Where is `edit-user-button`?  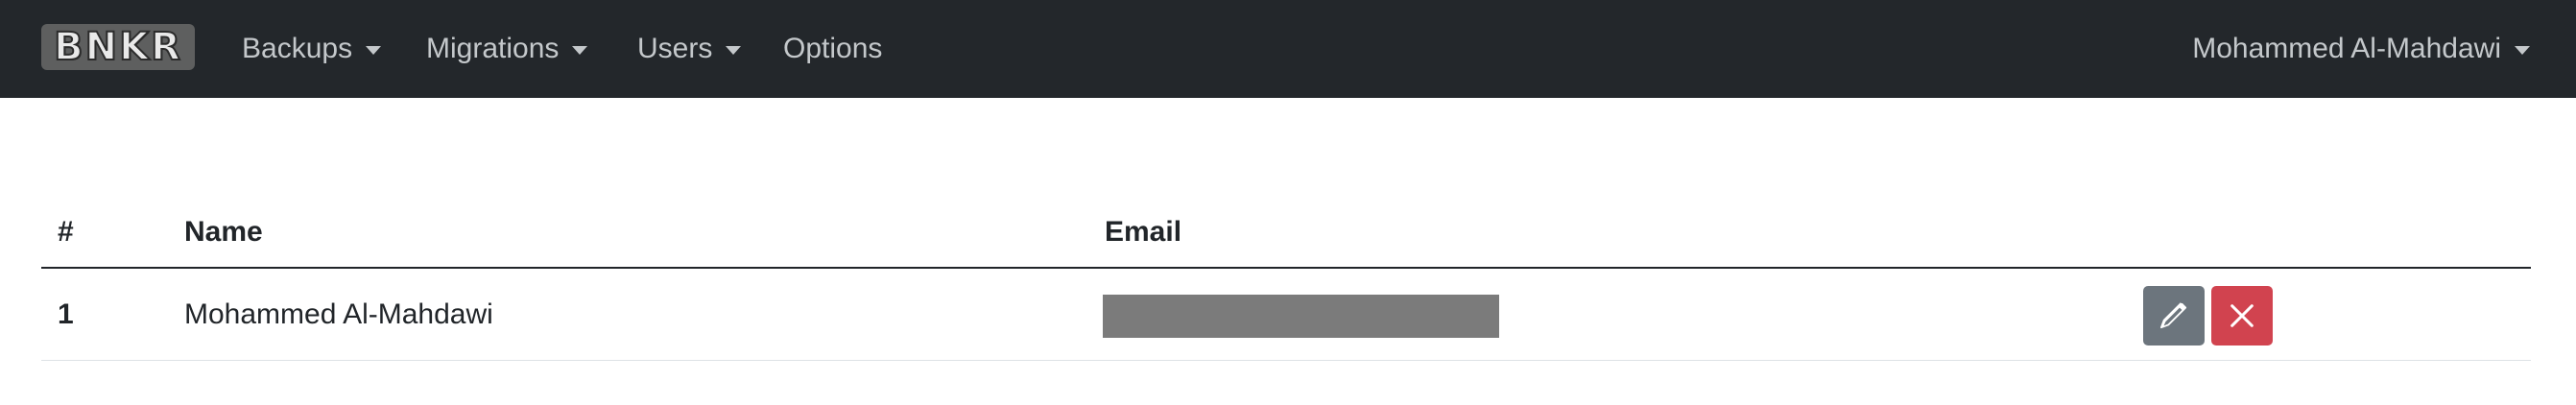 edit-user-button is located at coordinates (2174, 315).